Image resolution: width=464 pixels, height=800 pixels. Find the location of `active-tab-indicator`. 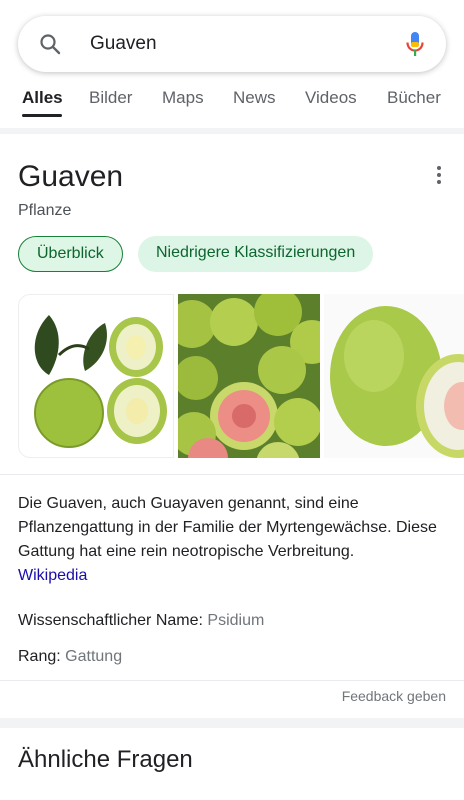

active-tab-indicator is located at coordinates (42, 115).